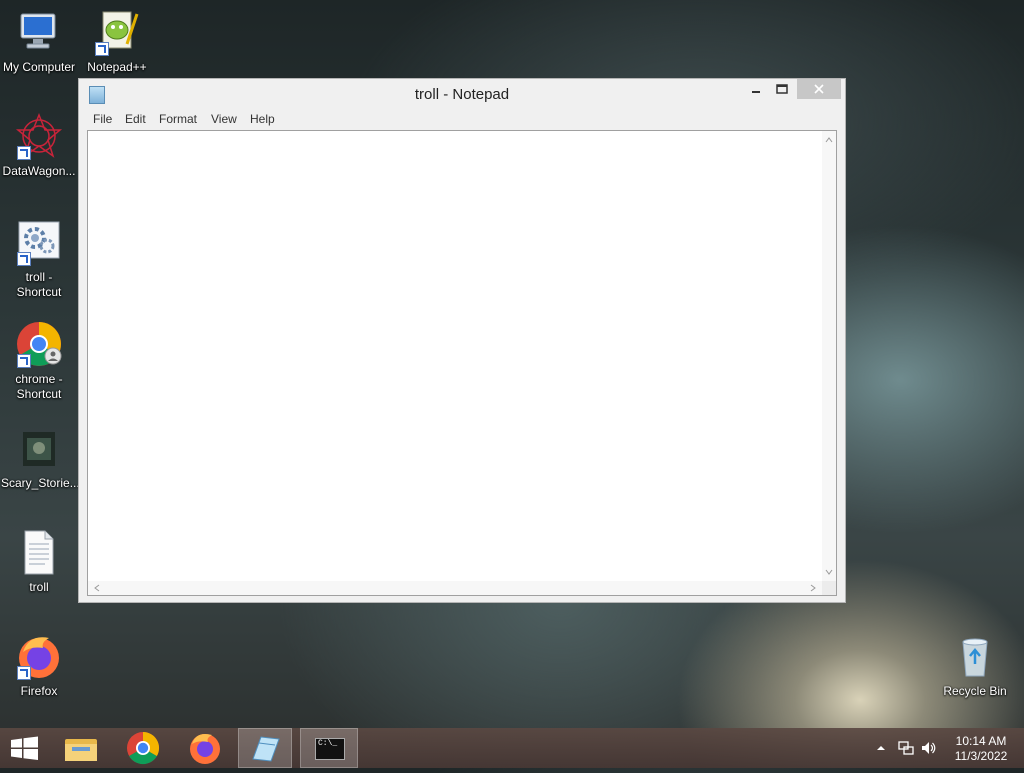 This screenshot has width=1024, height=773. What do you see at coordinates (39, 691) in the screenshot?
I see `desktop-icon-label: Firefox` at bounding box center [39, 691].